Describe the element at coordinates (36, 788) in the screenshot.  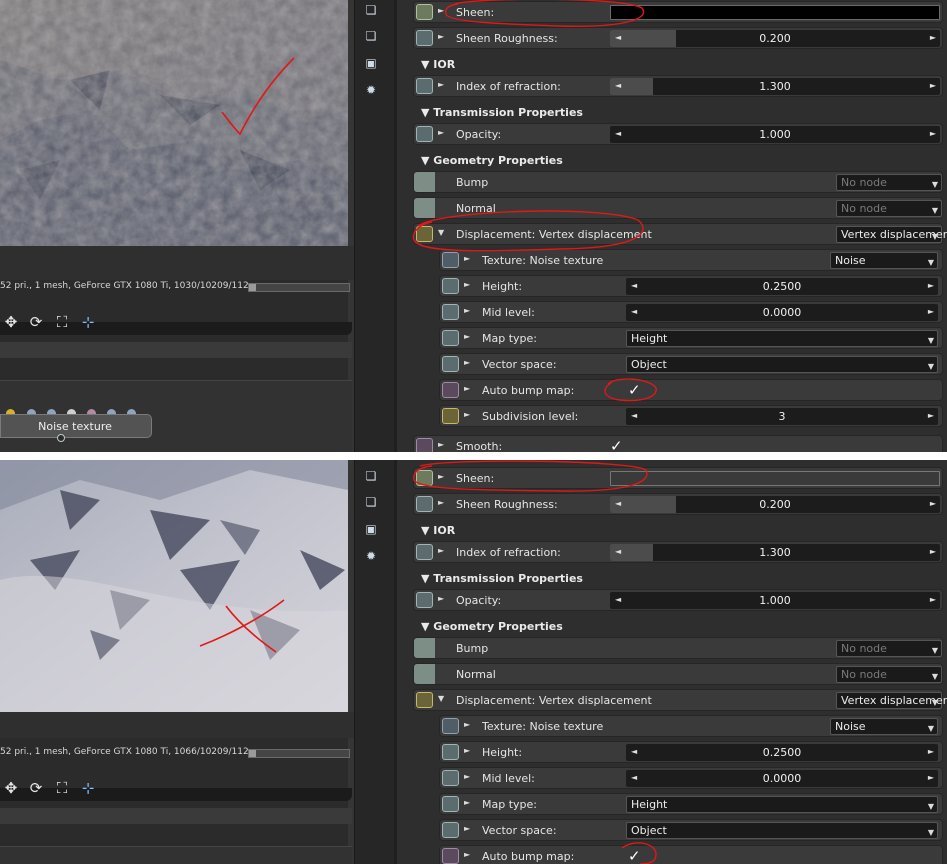
I see `orbit-icon: ⟳` at that location.